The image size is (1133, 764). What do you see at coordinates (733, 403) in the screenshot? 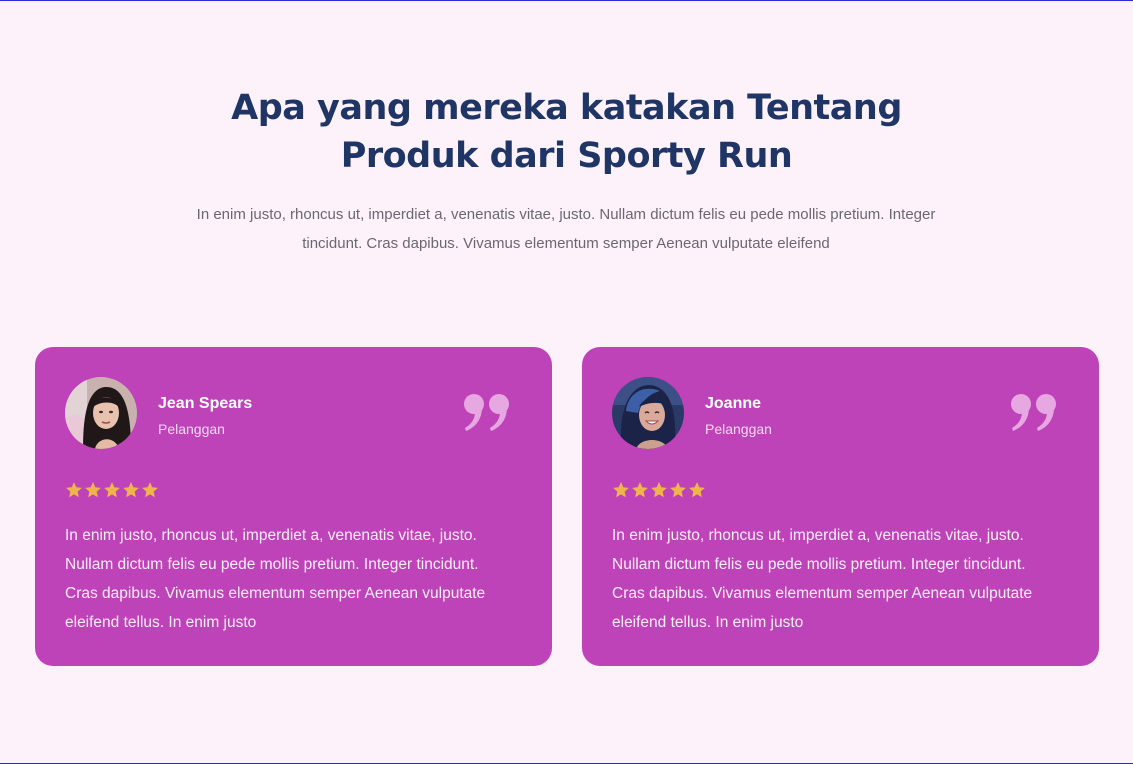
I see `customer-name: Joanne` at bounding box center [733, 403].